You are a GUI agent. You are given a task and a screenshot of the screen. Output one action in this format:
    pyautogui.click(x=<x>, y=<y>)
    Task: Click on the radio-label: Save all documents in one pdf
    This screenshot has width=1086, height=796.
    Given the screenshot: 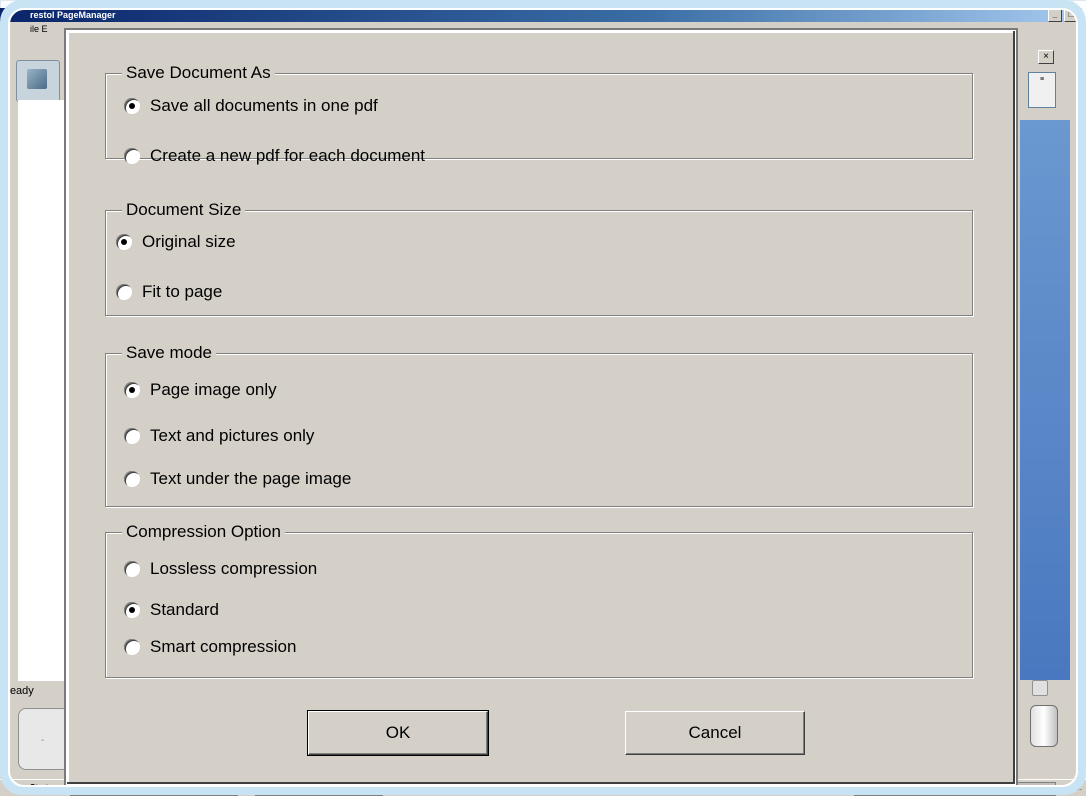 What is the action you would take?
    pyautogui.click(x=264, y=105)
    